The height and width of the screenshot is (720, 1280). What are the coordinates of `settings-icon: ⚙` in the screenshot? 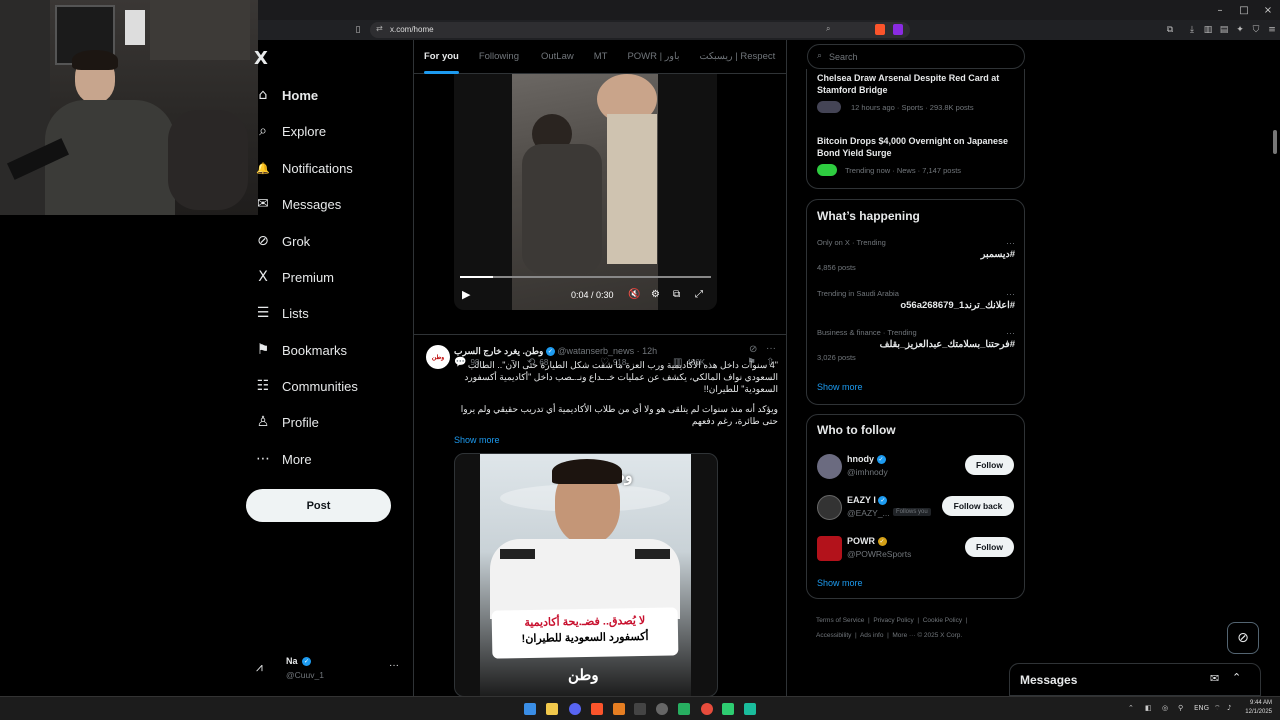 It's located at (655, 294).